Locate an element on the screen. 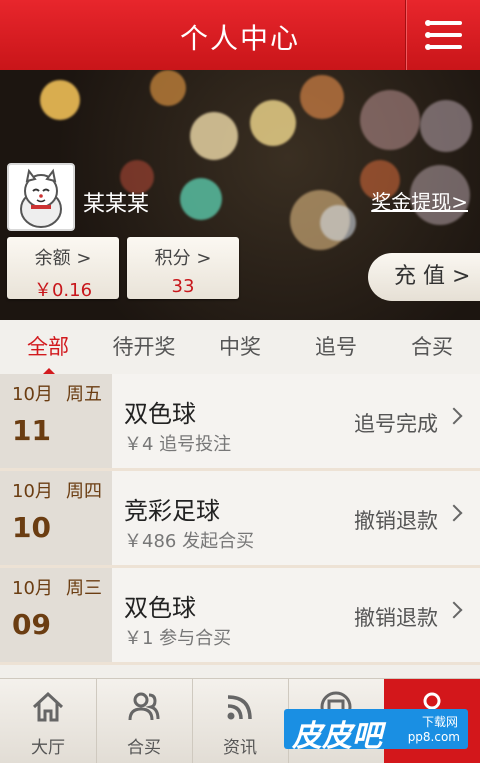 This screenshot has height=763, width=480. nav-label: 资讯 is located at coordinates (240, 748).